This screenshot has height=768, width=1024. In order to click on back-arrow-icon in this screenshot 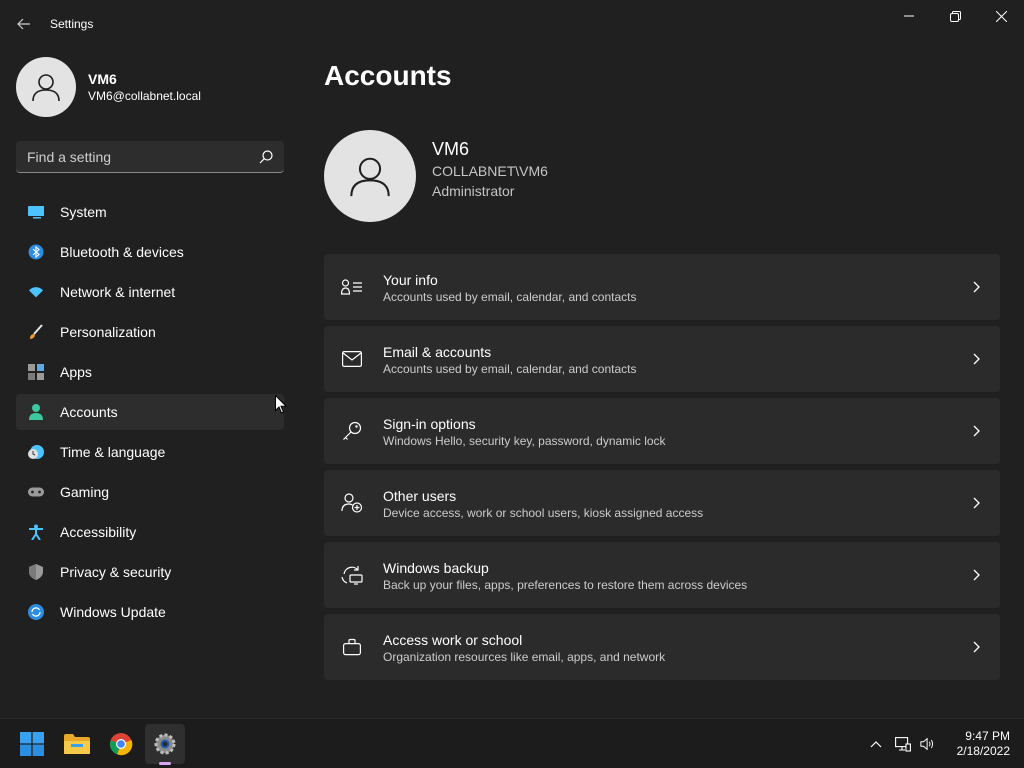, I will do `click(23, 24)`.